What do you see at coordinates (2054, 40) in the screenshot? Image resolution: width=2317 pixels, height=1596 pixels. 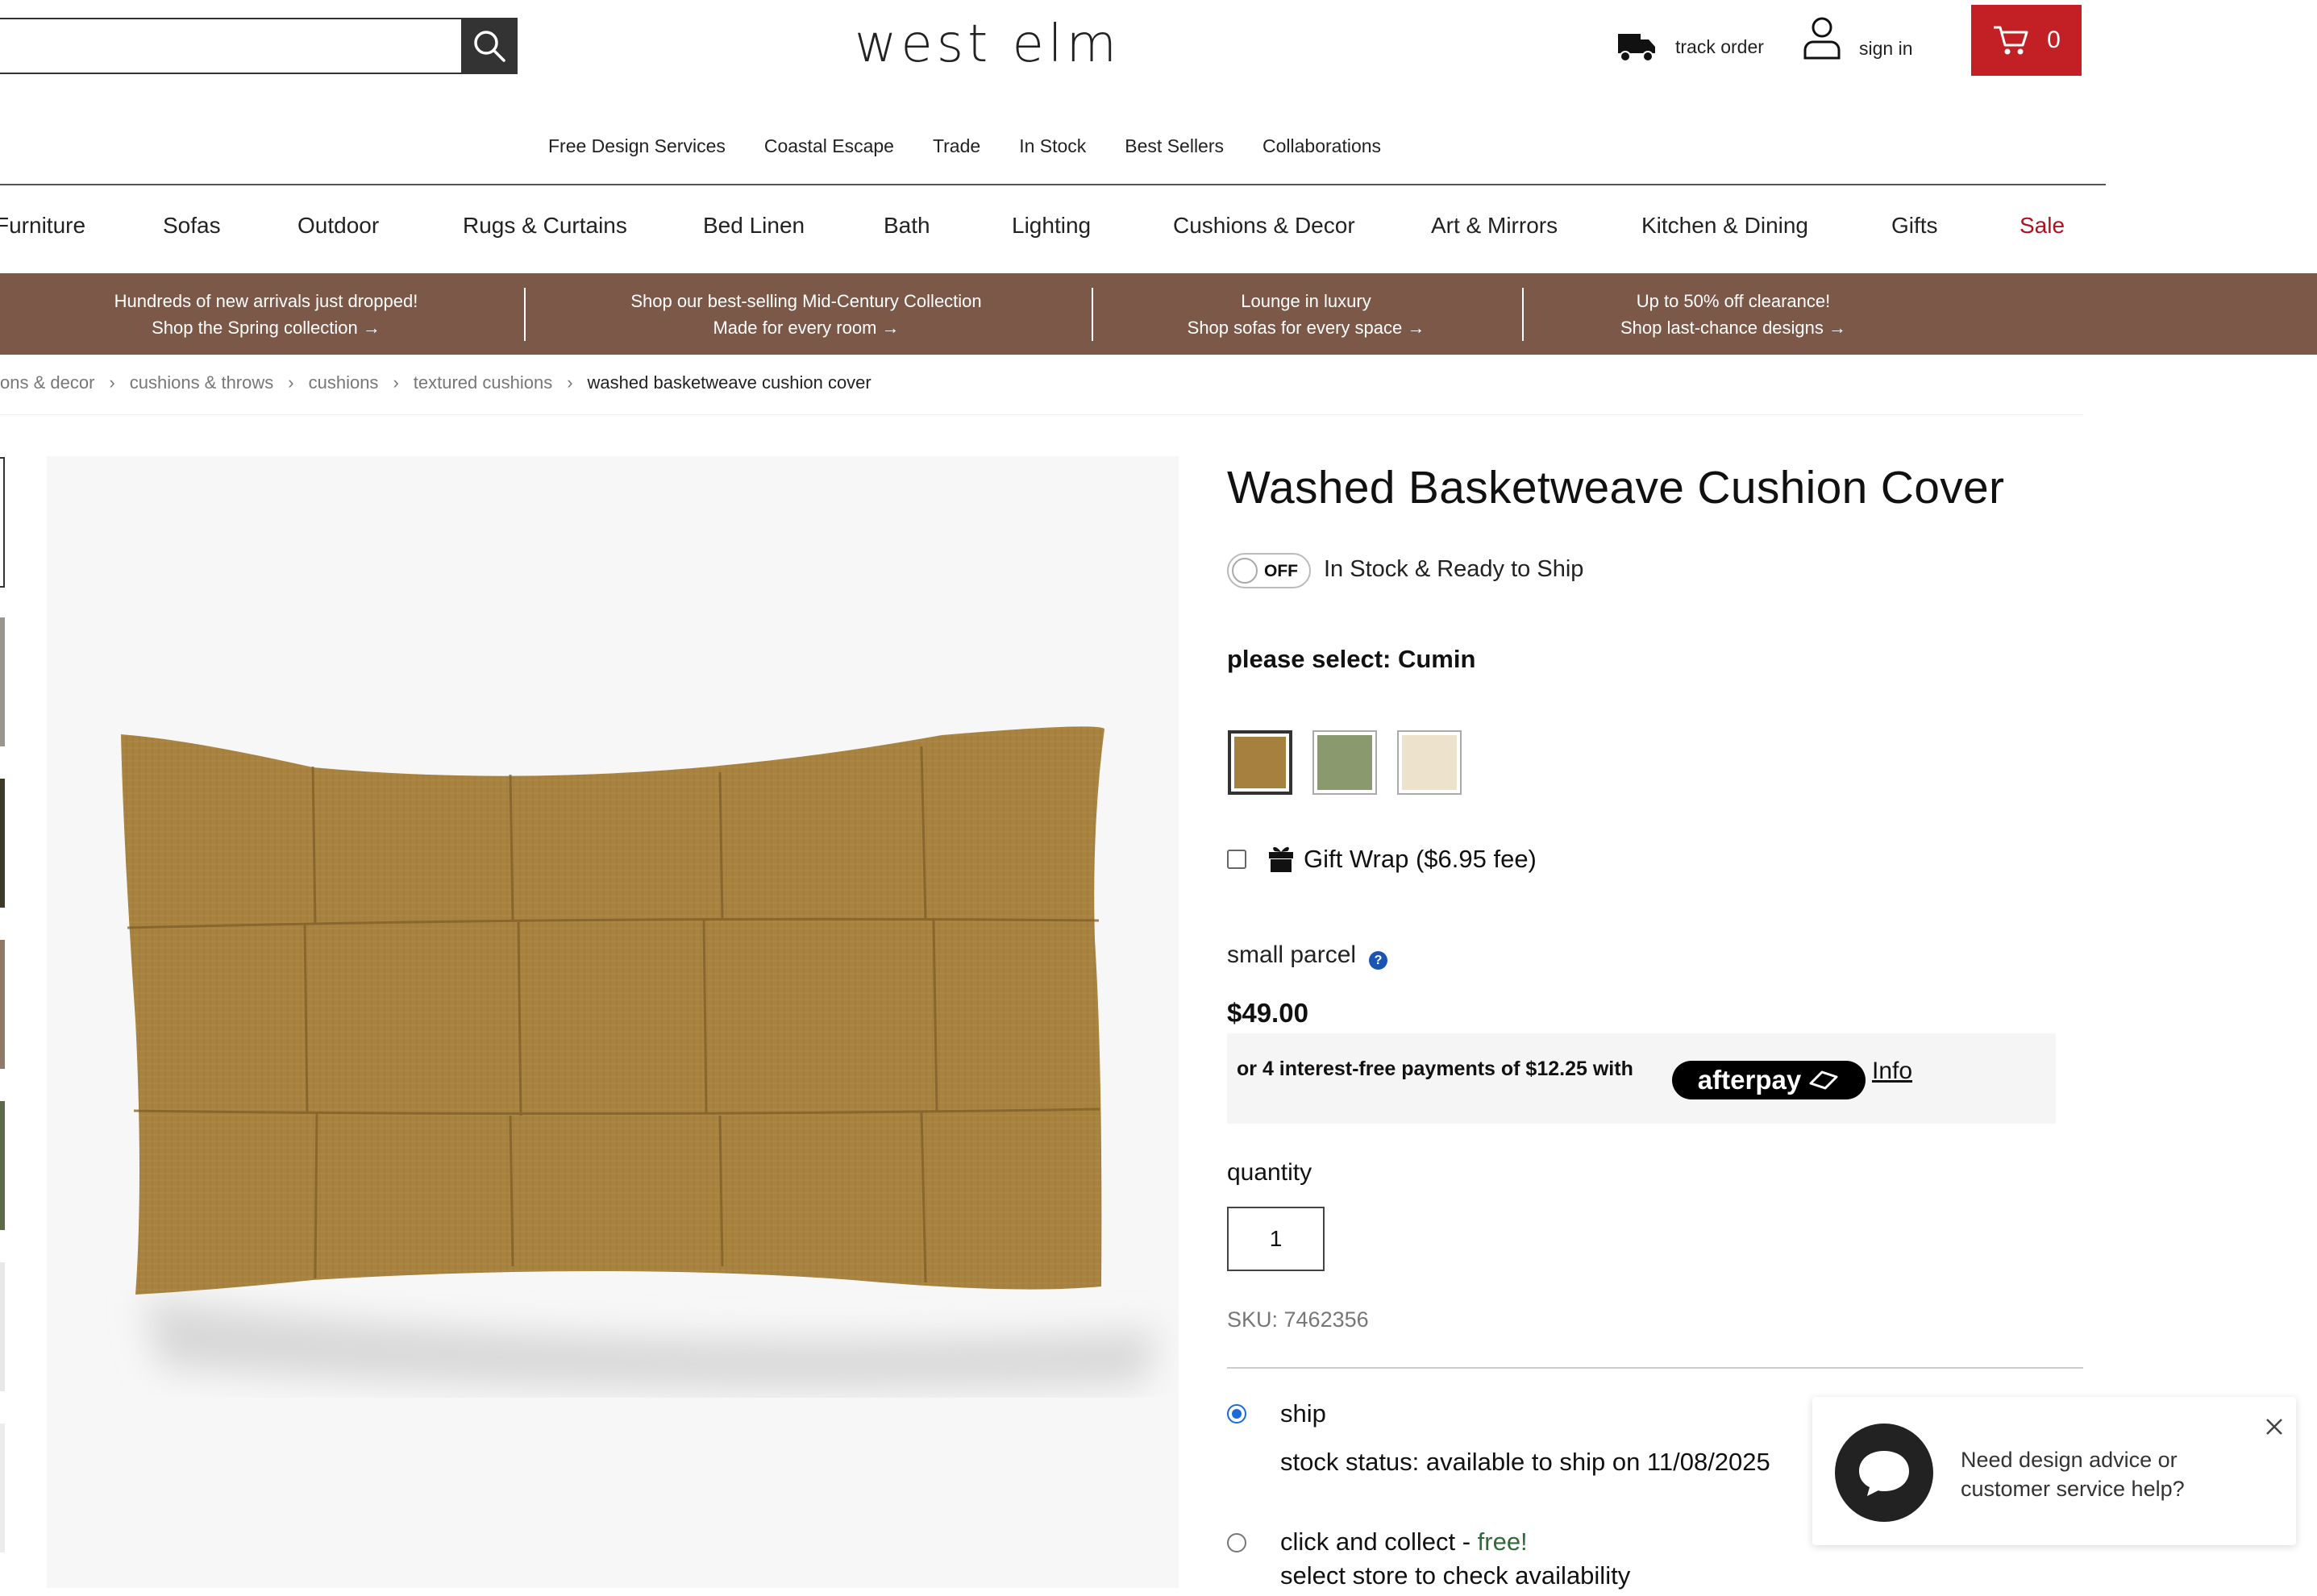 I see `cart-count: 0` at bounding box center [2054, 40].